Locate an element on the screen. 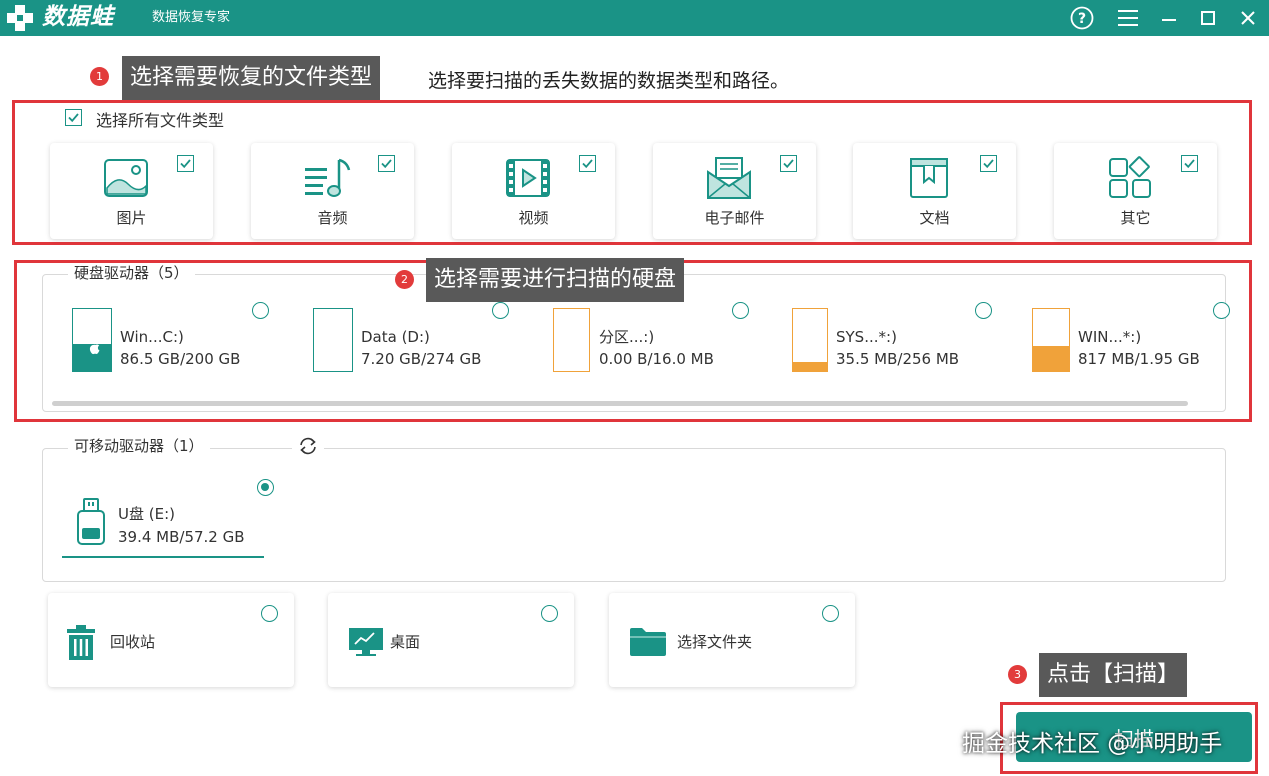 The image size is (1269, 776). email-icon is located at coordinates (729, 178).